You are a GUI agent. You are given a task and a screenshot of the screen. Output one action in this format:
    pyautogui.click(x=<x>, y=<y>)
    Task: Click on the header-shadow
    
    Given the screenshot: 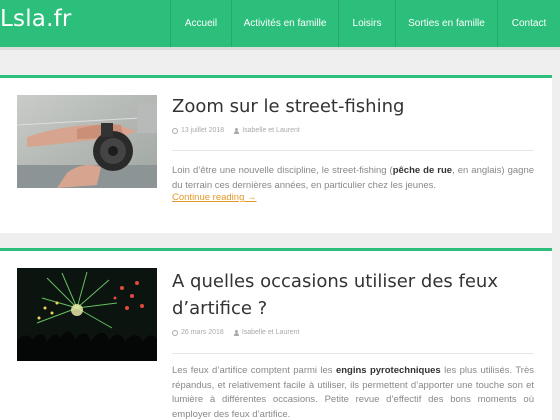 What is the action you would take?
    pyautogui.click(x=280, y=48)
    